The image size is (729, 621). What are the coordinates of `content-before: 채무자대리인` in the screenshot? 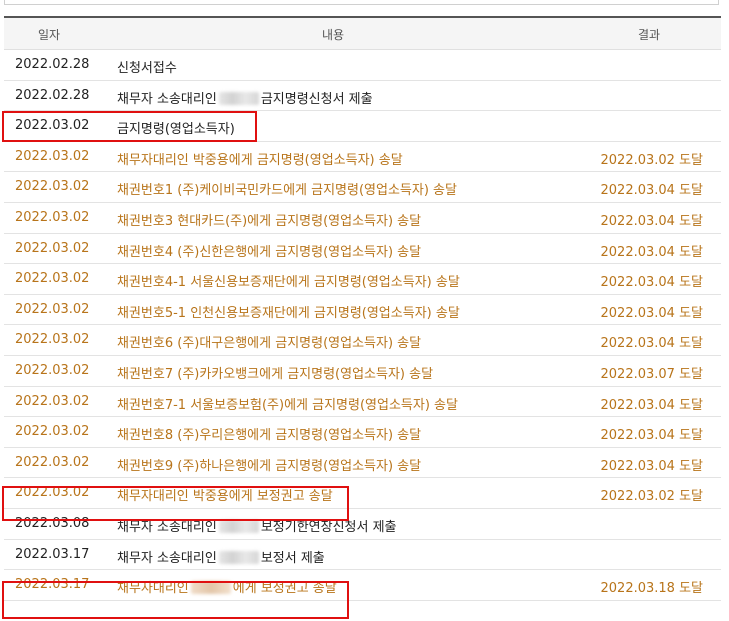 It's located at (153, 589).